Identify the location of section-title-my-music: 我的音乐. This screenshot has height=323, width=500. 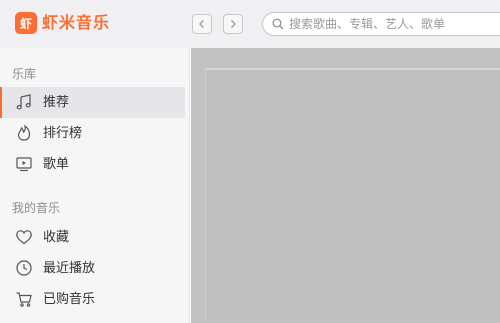
(36, 208).